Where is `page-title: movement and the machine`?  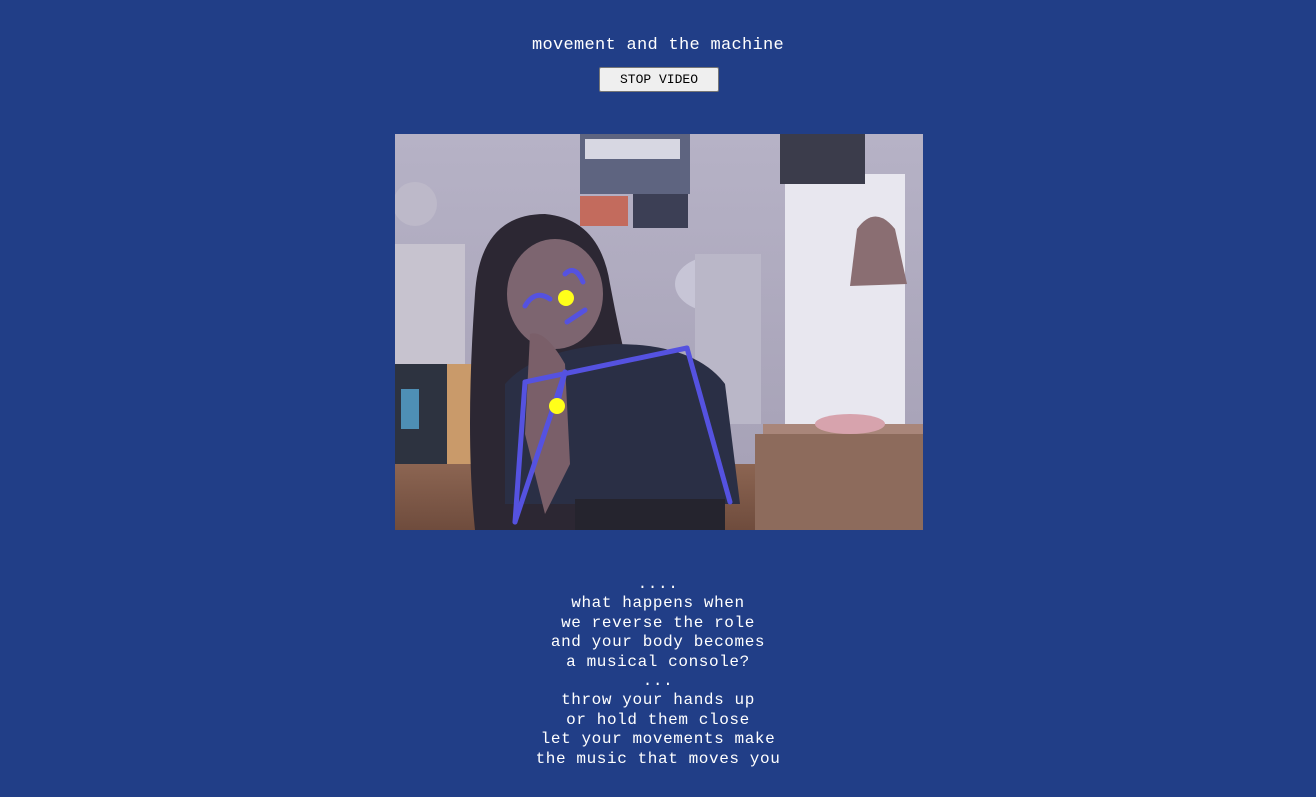 page-title: movement and the machine is located at coordinates (658, 45).